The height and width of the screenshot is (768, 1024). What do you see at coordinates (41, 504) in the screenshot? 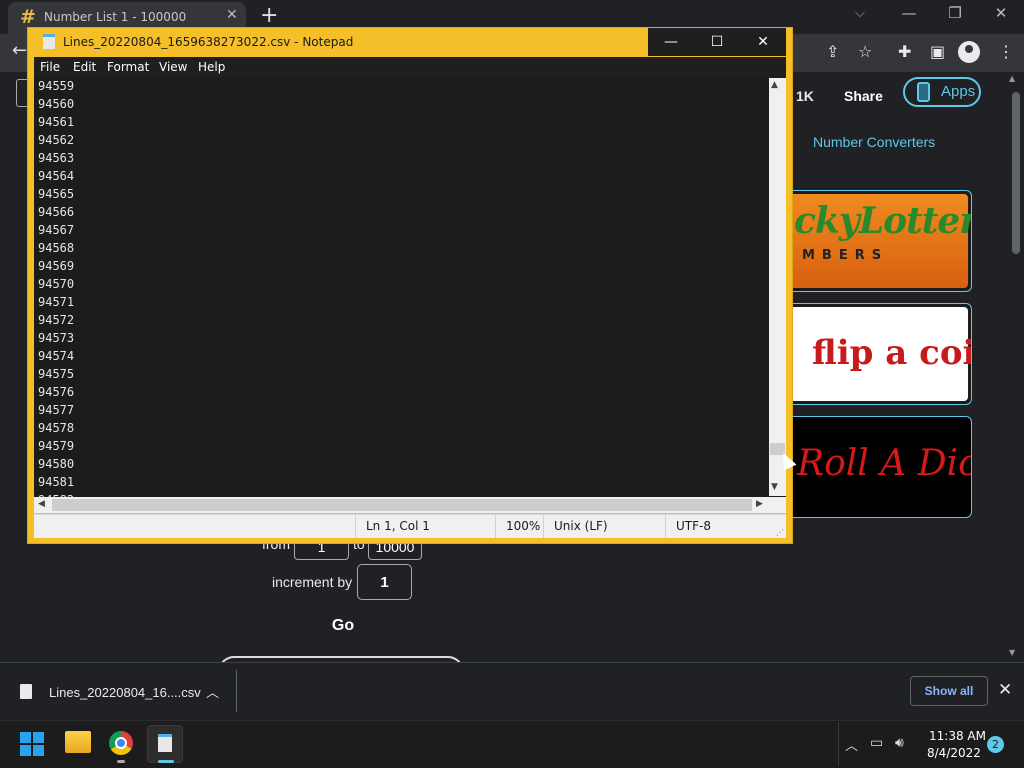
I see `scroll-left-arrow-icon: ◀` at bounding box center [41, 504].